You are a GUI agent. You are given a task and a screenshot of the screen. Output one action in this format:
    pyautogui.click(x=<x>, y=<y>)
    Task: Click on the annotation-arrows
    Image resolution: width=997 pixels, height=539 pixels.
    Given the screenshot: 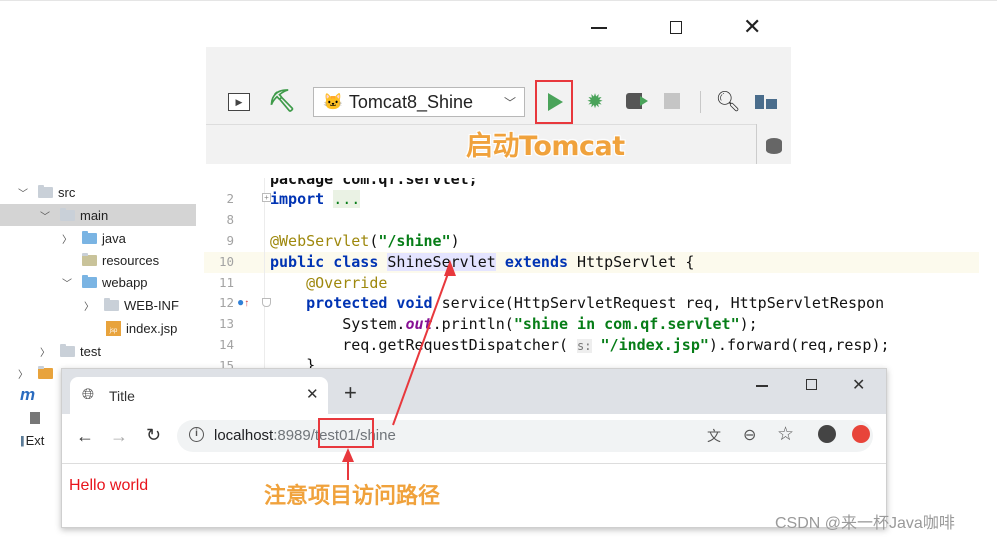 What is the action you would take?
    pyautogui.click(x=399, y=370)
    